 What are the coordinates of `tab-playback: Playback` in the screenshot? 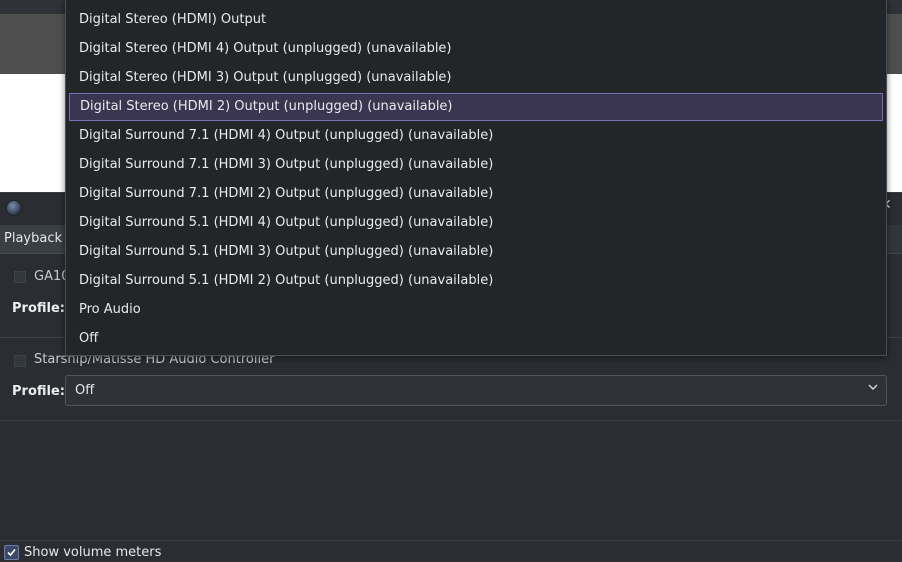 It's located at (33, 239).